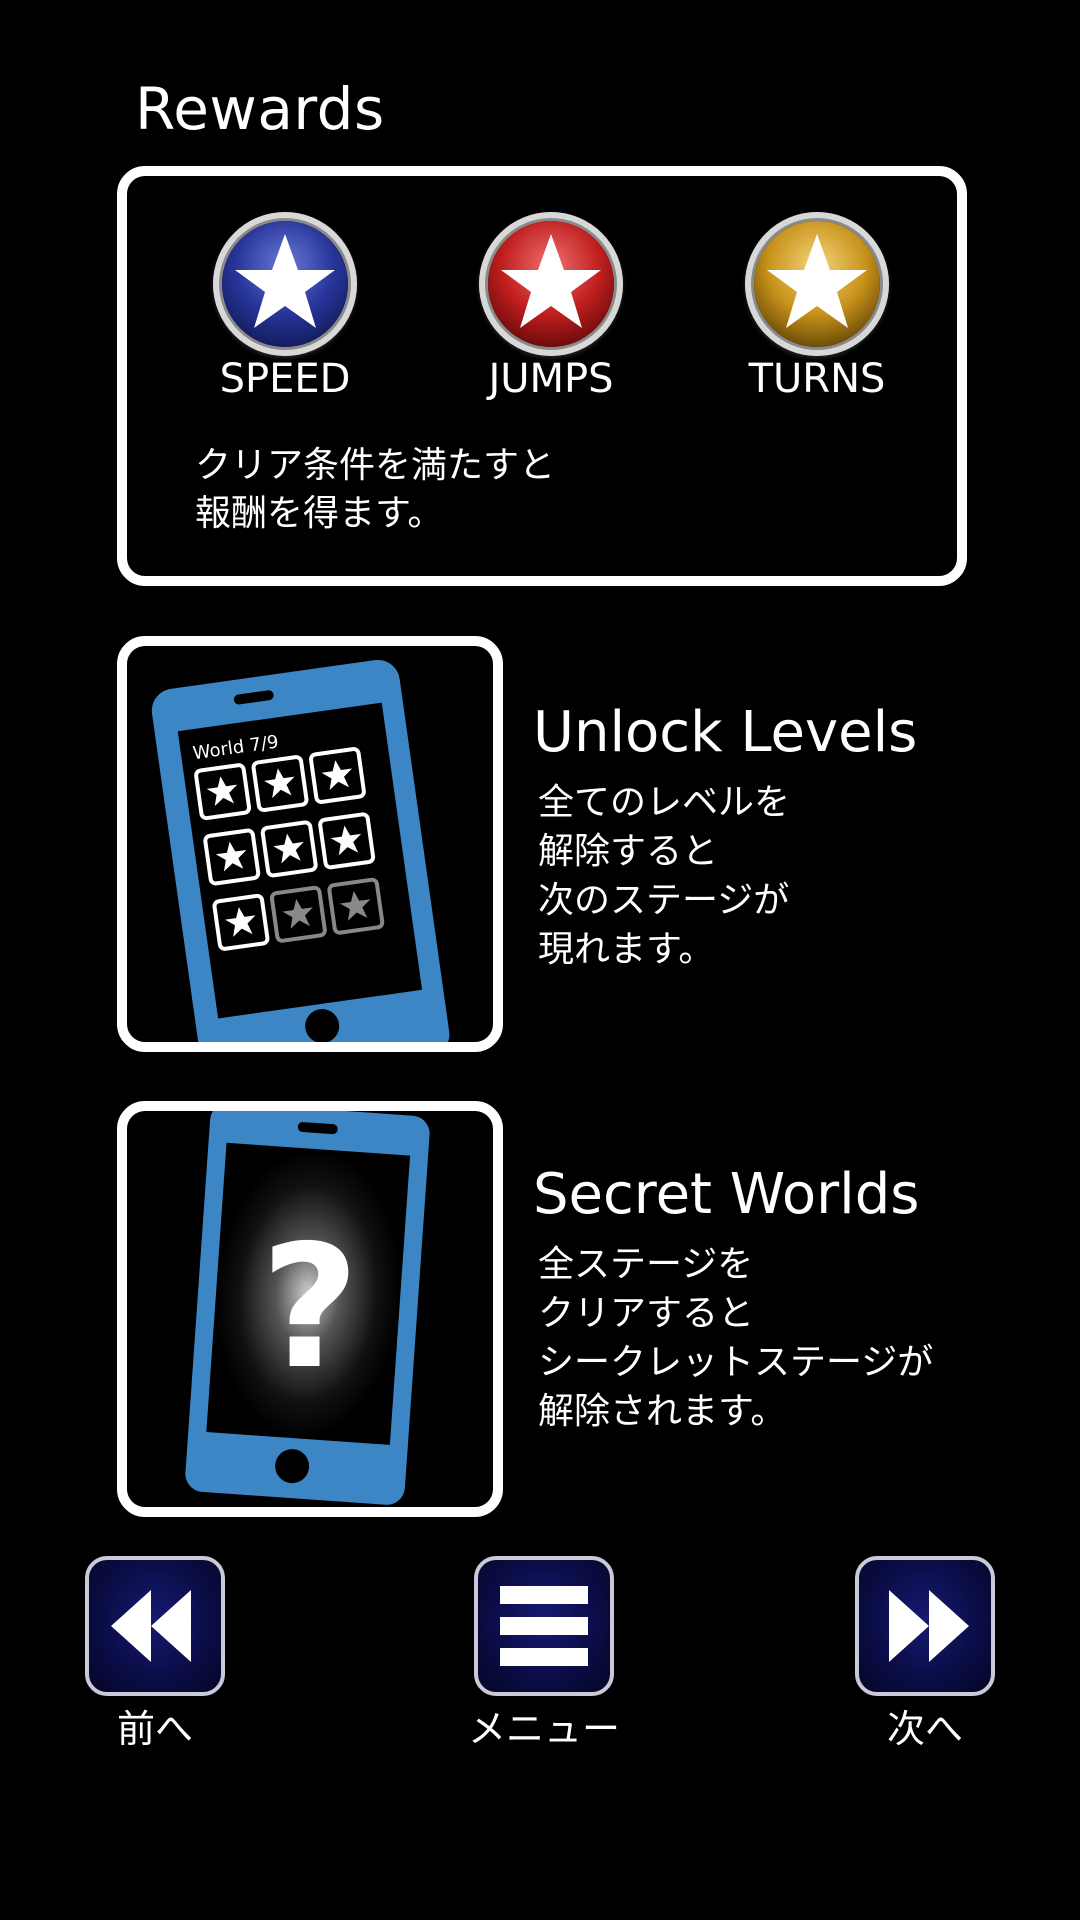 This screenshot has height=1920, width=1080. Describe the element at coordinates (817, 284) in the screenshot. I see `turns-medal-icon` at that location.